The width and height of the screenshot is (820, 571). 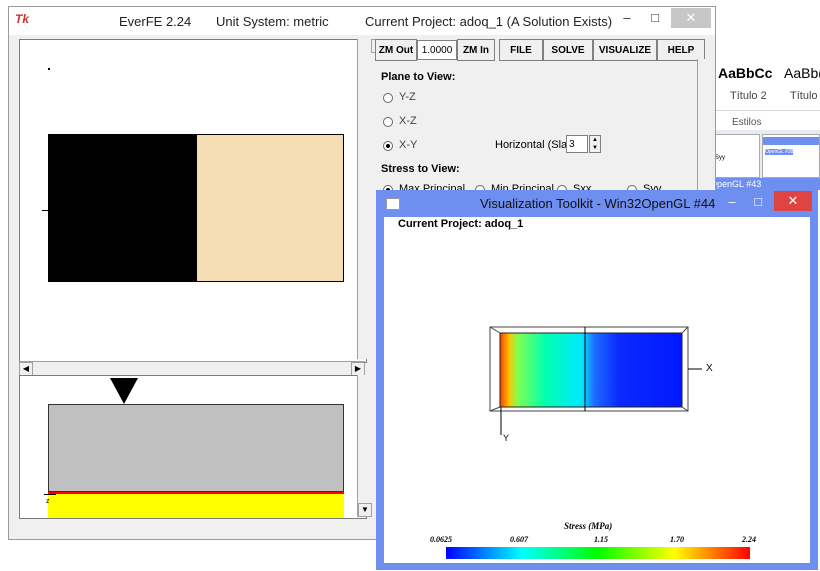 I want to click on stress-heading: Stress to View:, so click(x=420, y=169).